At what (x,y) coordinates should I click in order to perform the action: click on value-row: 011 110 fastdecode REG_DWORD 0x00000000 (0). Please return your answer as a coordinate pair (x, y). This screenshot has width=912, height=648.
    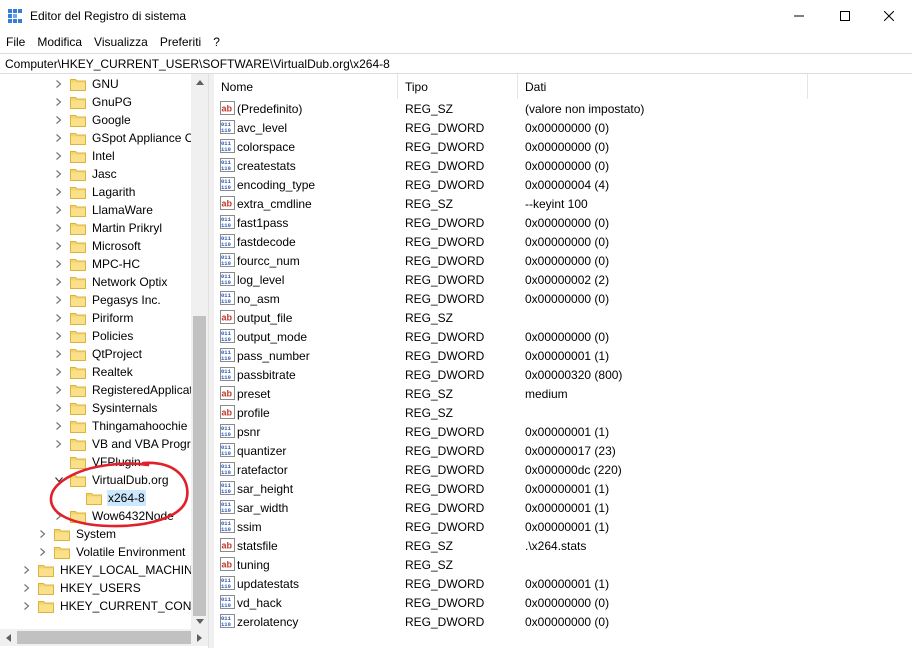
    Looking at the image, I should click on (563, 241).